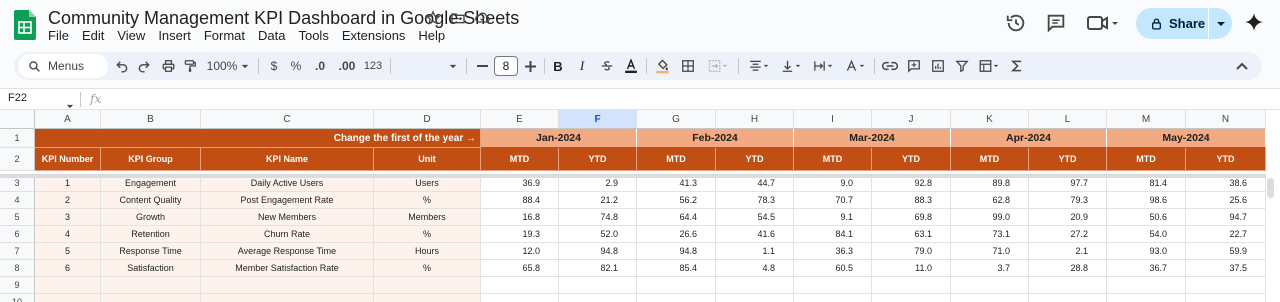 This screenshot has height=302, width=1280. Describe the element at coordinates (1068, 200) in the screenshot. I see `value-cell: 79.3` at that location.